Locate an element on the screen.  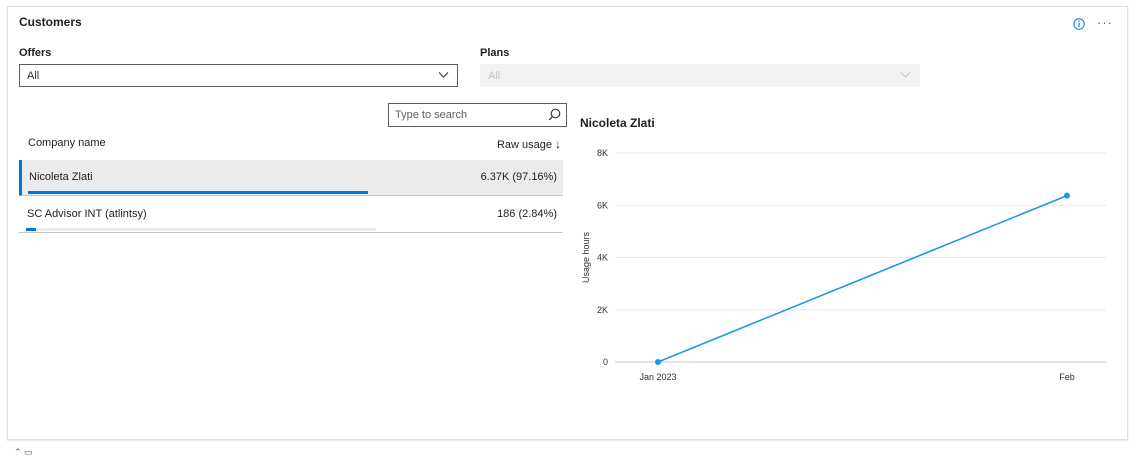
y-axis-label: Usage hours is located at coordinates (586, 257).